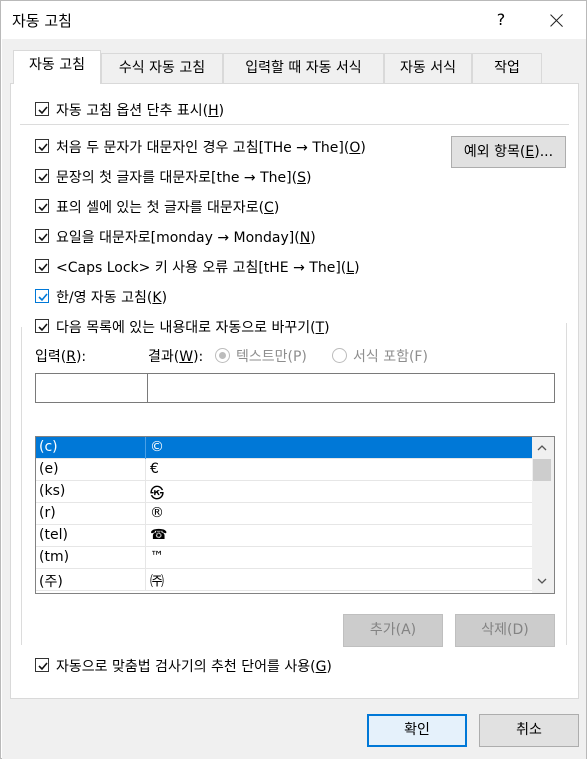 Image resolution: width=587 pixels, height=759 pixels. I want to click on with-input-field, so click(351, 388).